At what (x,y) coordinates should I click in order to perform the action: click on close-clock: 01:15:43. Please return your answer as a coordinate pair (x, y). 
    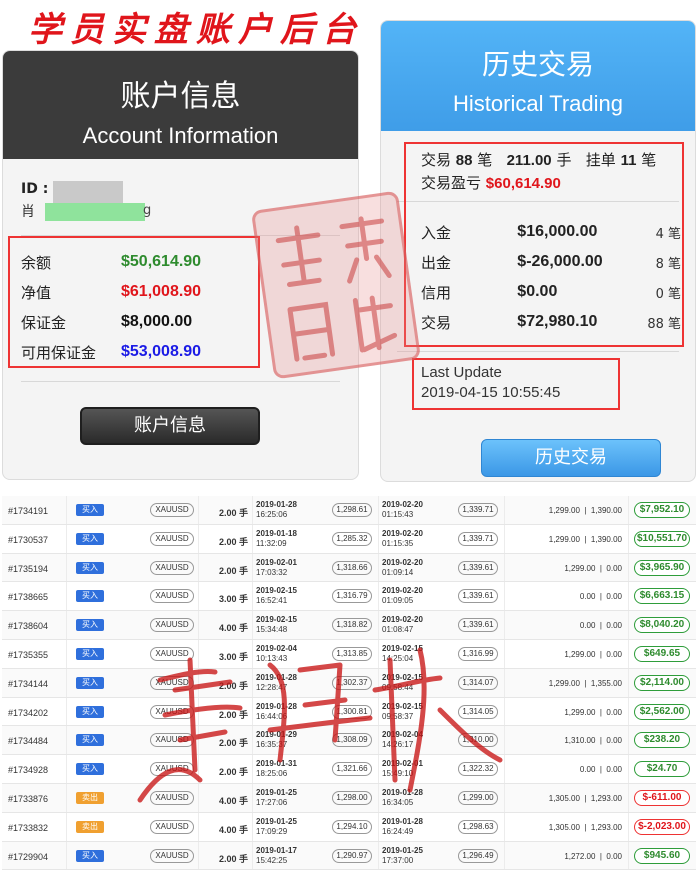
    Looking at the image, I should click on (398, 514).